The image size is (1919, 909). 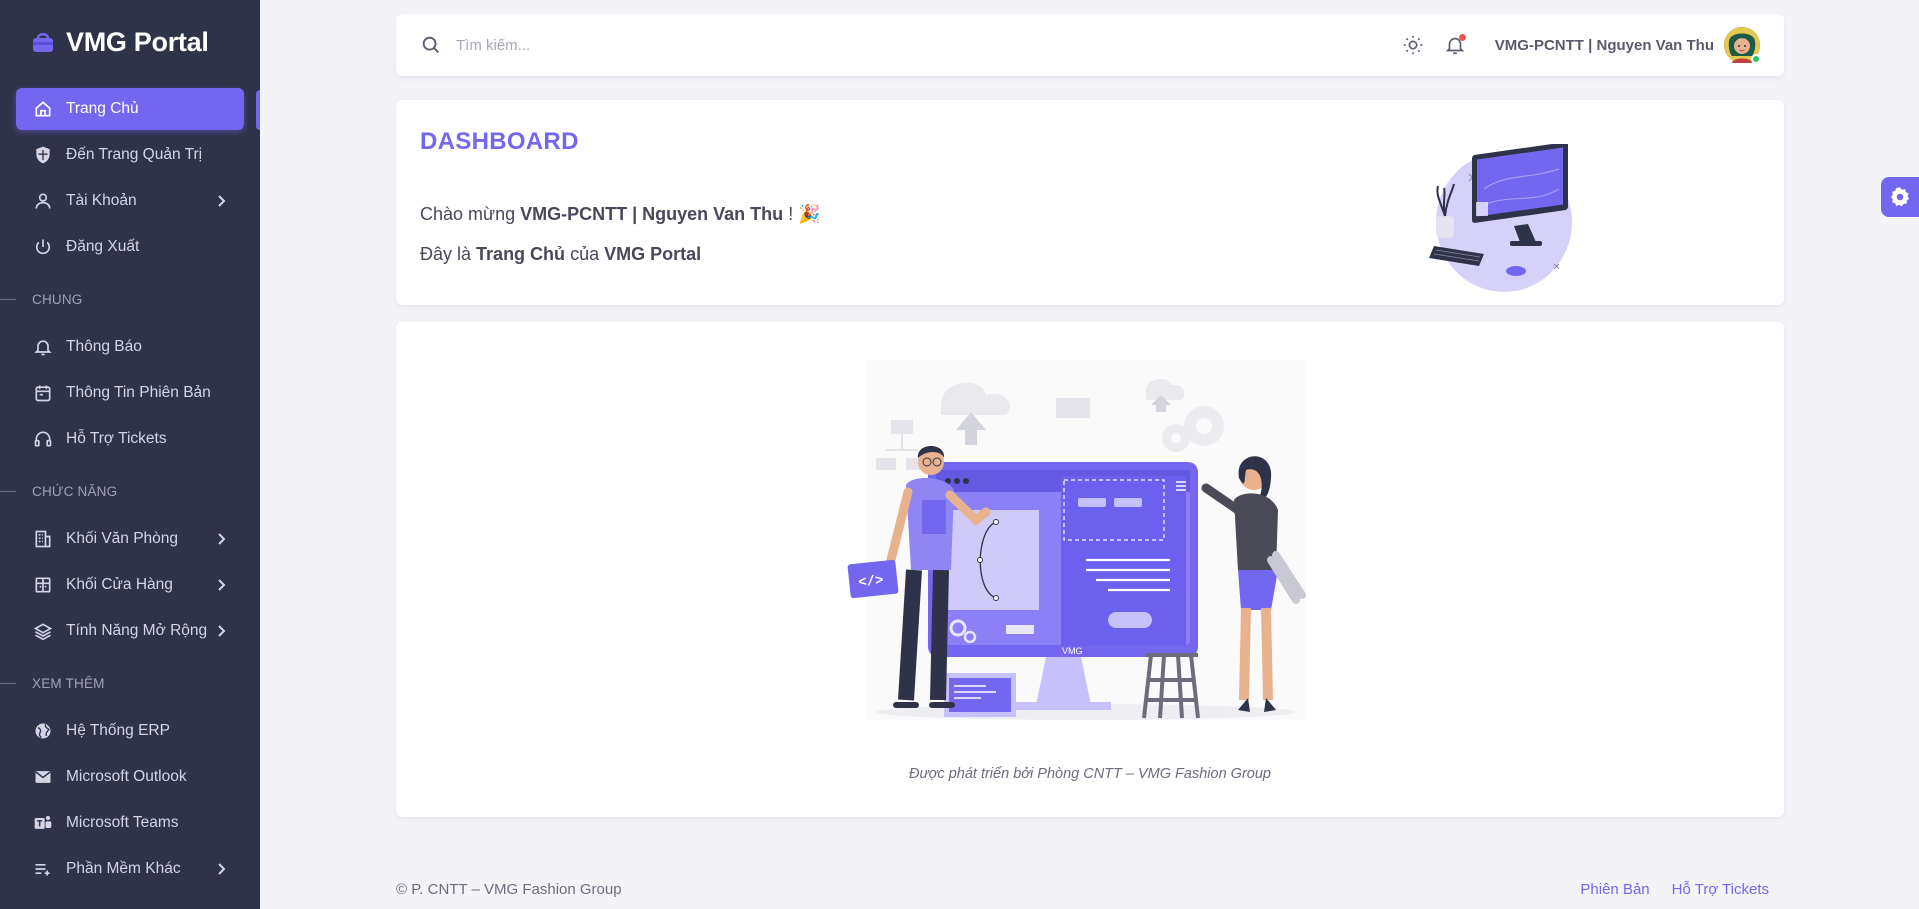 What do you see at coordinates (134, 154) in the screenshot?
I see `sidebar-item-label: Đến Trang Quản Trị` at bounding box center [134, 154].